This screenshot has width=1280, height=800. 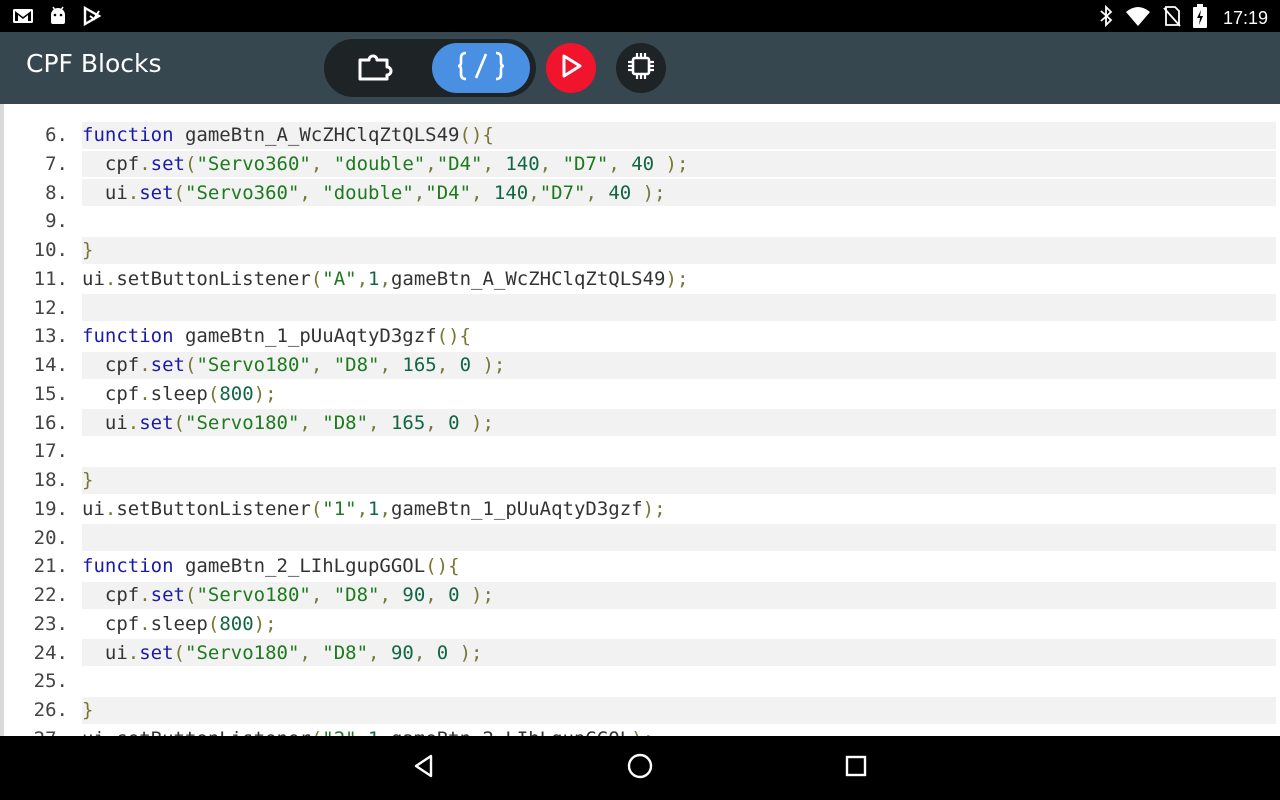 What do you see at coordinates (56, 192) in the screenshot?
I see `line-number: 8.` at bounding box center [56, 192].